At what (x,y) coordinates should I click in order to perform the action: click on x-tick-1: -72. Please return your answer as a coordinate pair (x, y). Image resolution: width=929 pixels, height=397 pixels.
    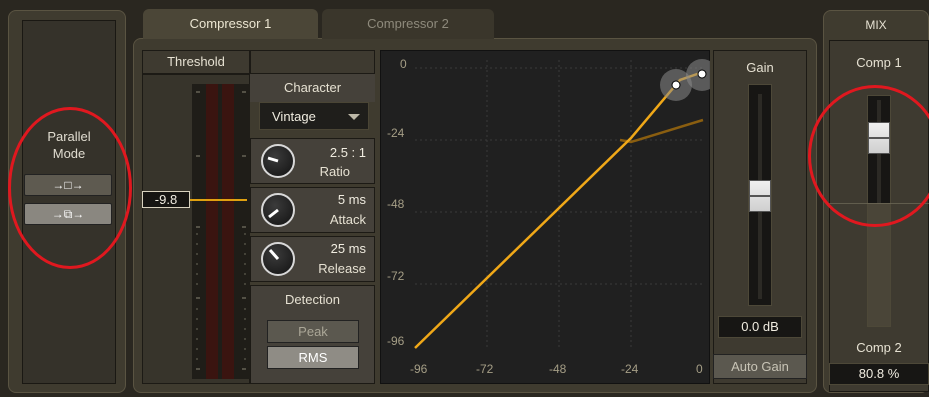
    Looking at the image, I should click on (485, 369).